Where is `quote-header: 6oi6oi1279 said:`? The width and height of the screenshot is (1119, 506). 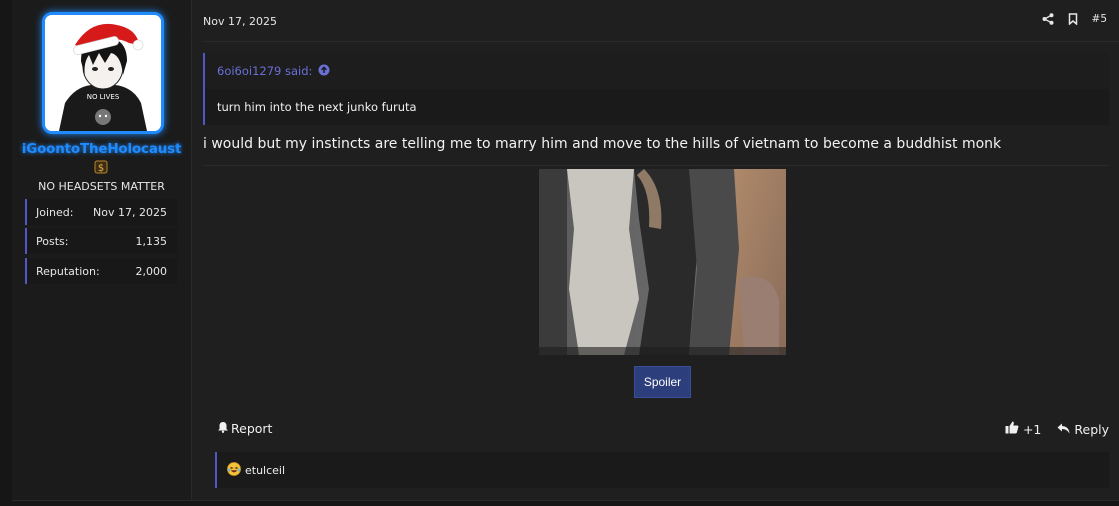
quote-header: 6oi6oi1279 said: is located at coordinates (657, 71).